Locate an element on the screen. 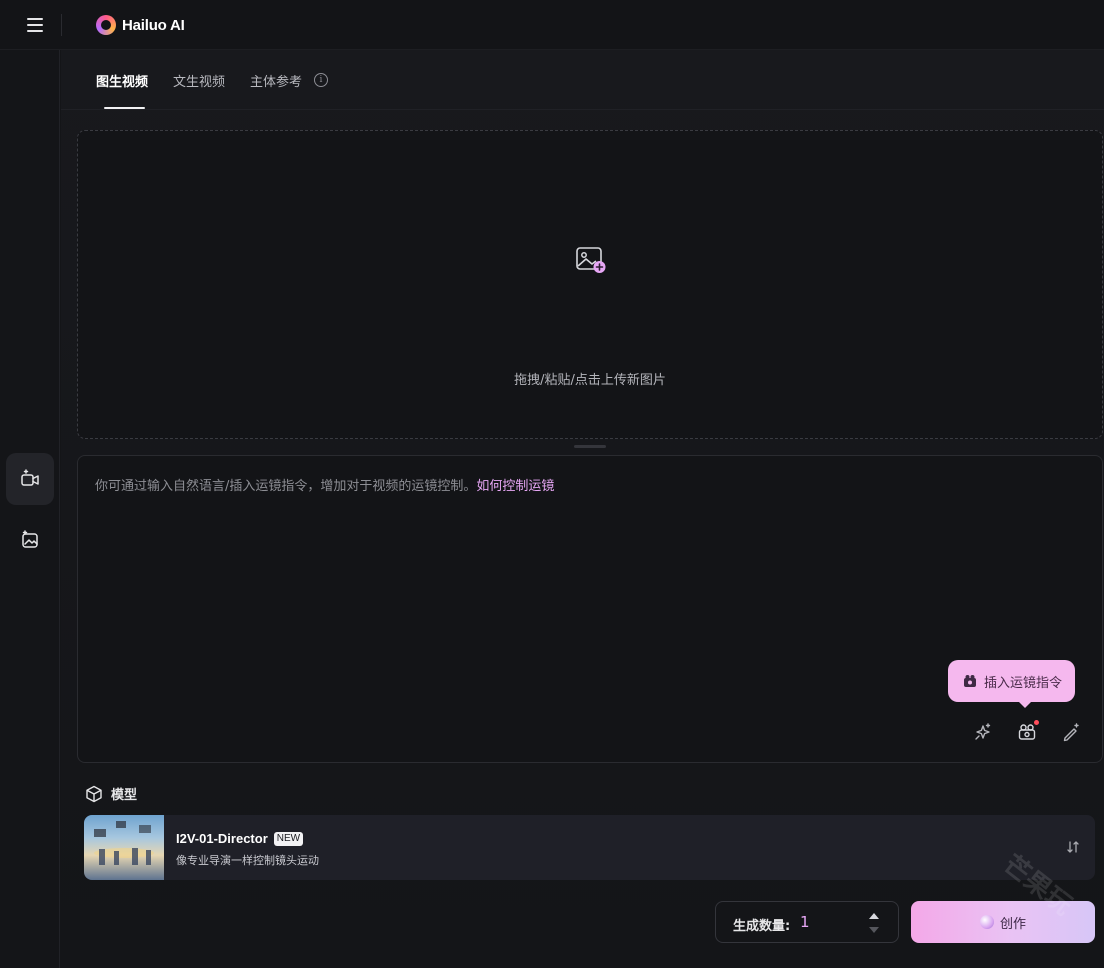 The width and height of the screenshot is (1104, 968). sidebar-item-video-create is located at coordinates (30, 479).